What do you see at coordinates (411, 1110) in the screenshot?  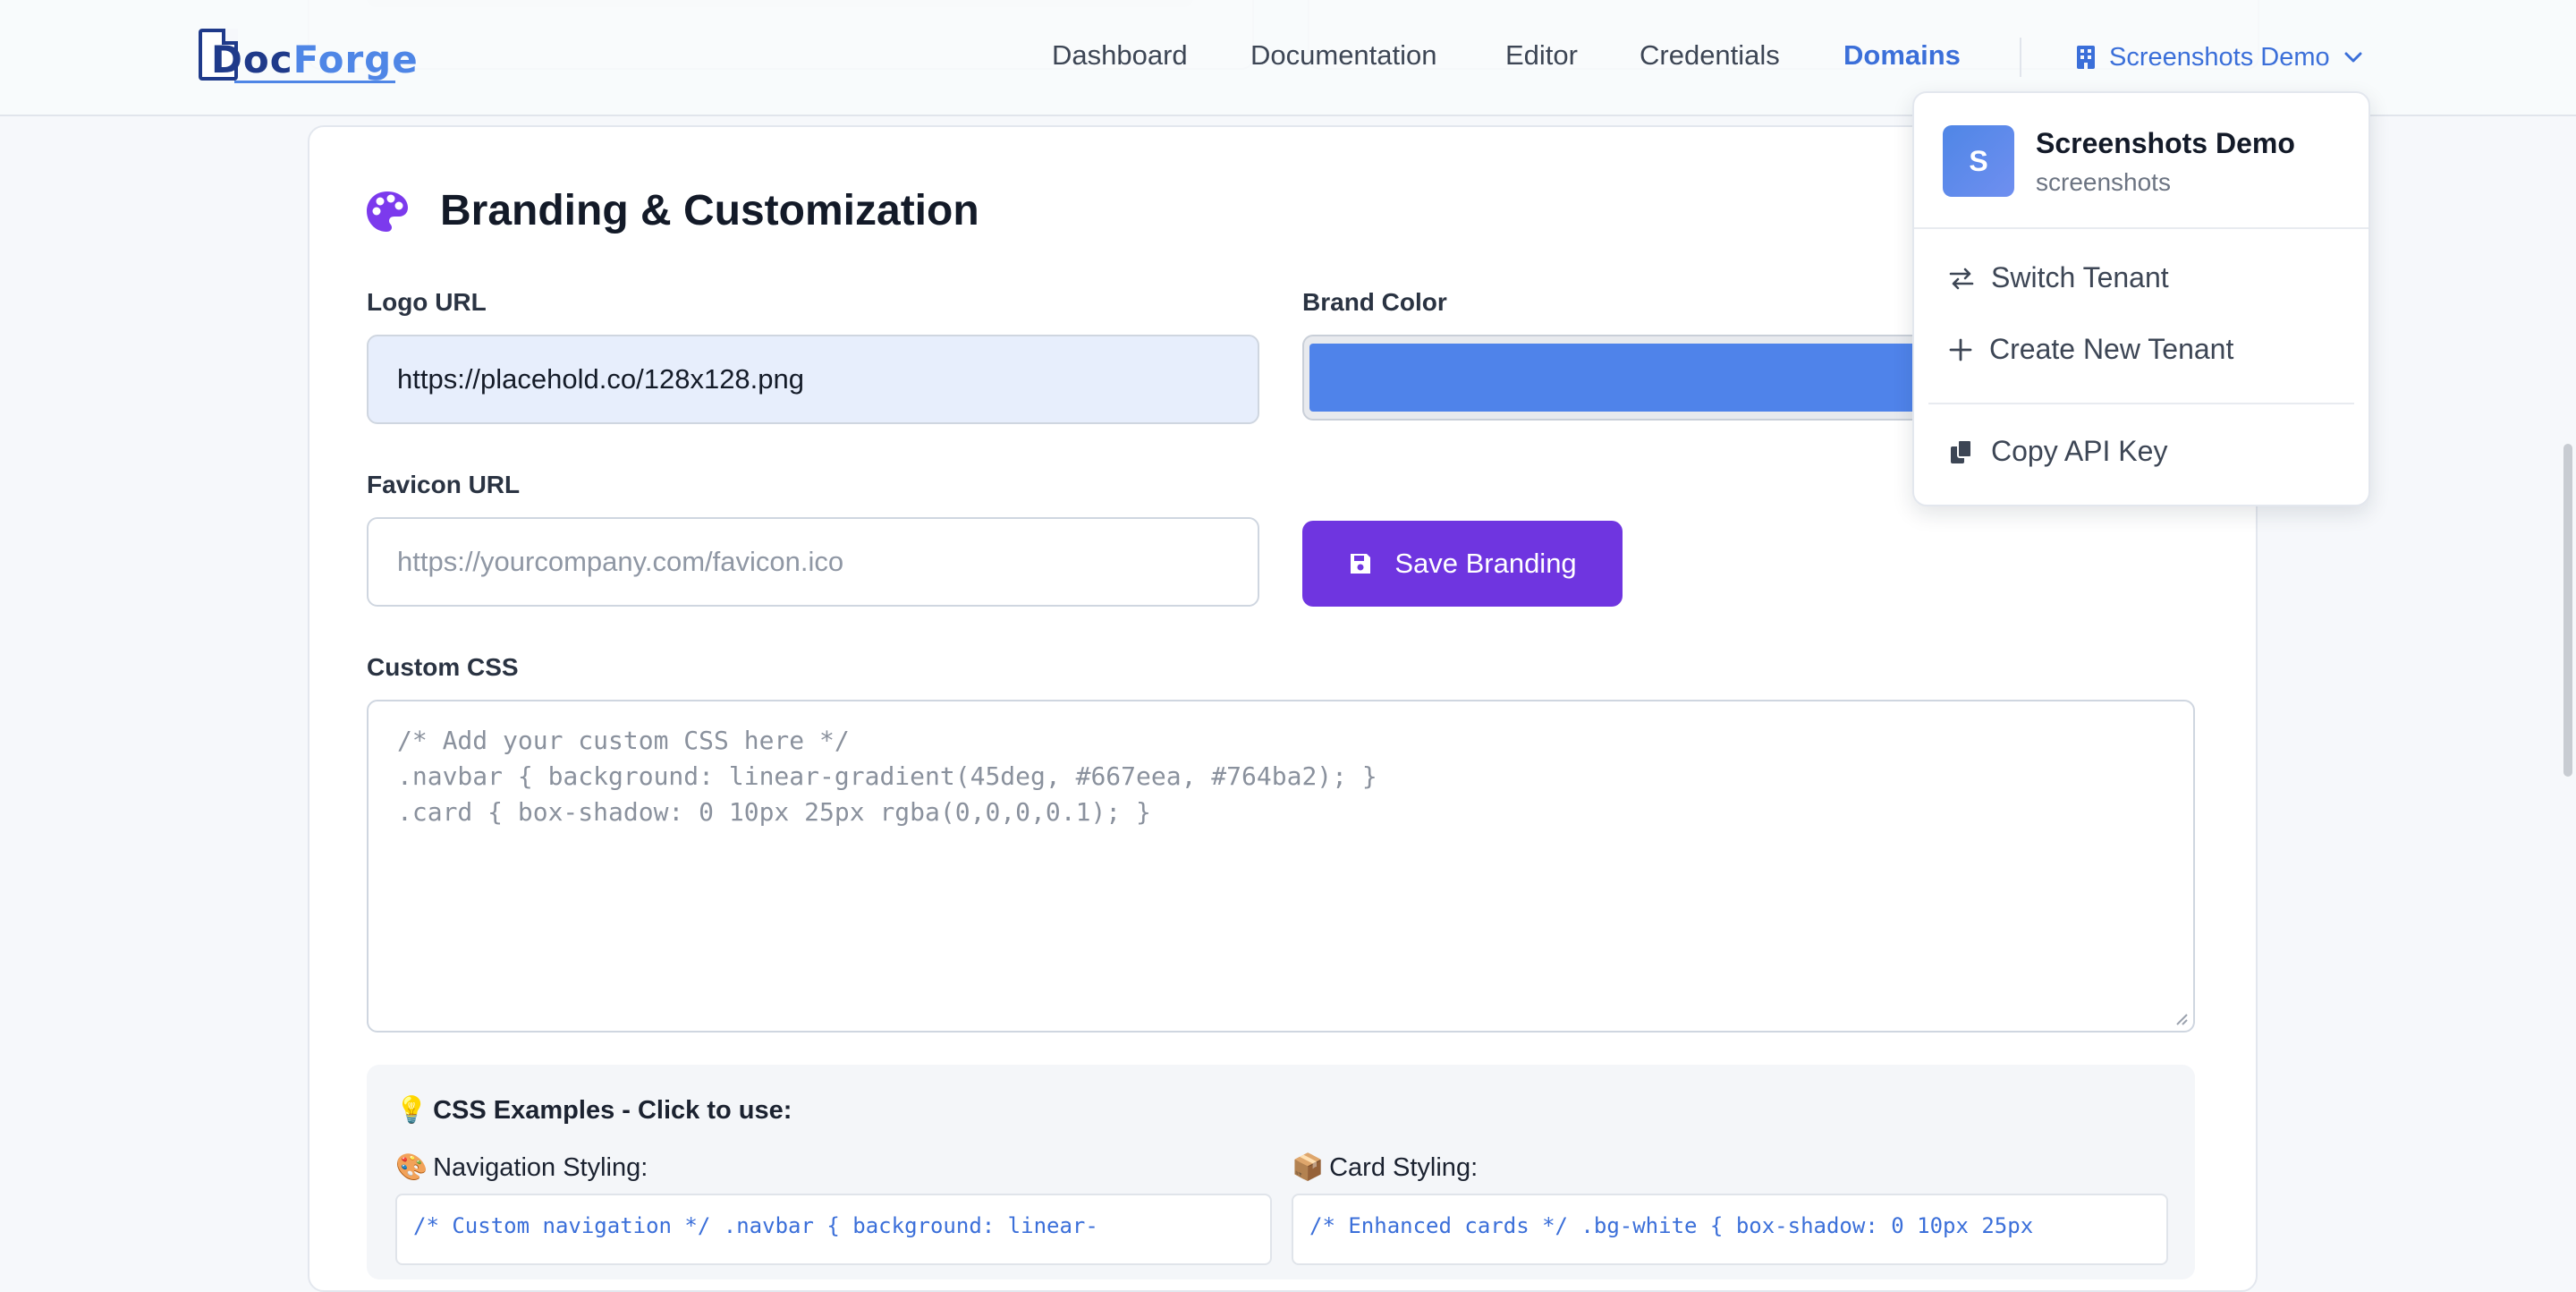 I see `lightbulb-icon: 💡` at bounding box center [411, 1110].